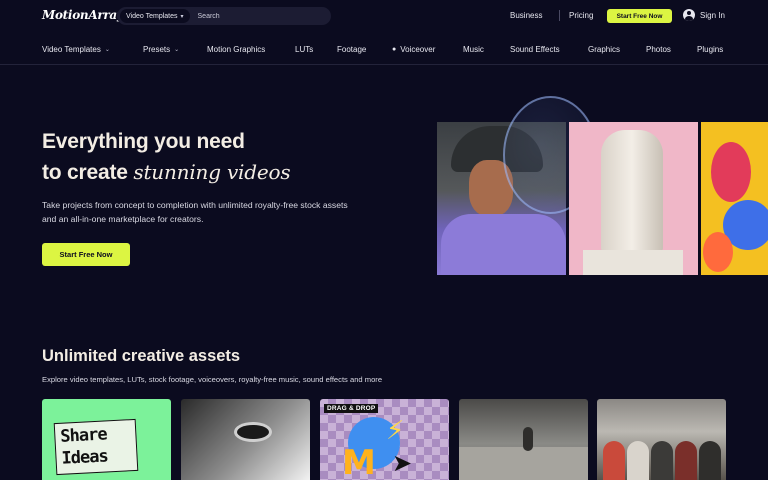 The height and width of the screenshot is (480, 768). I want to click on nav-voiceover: ● Voiceover, so click(413, 49).